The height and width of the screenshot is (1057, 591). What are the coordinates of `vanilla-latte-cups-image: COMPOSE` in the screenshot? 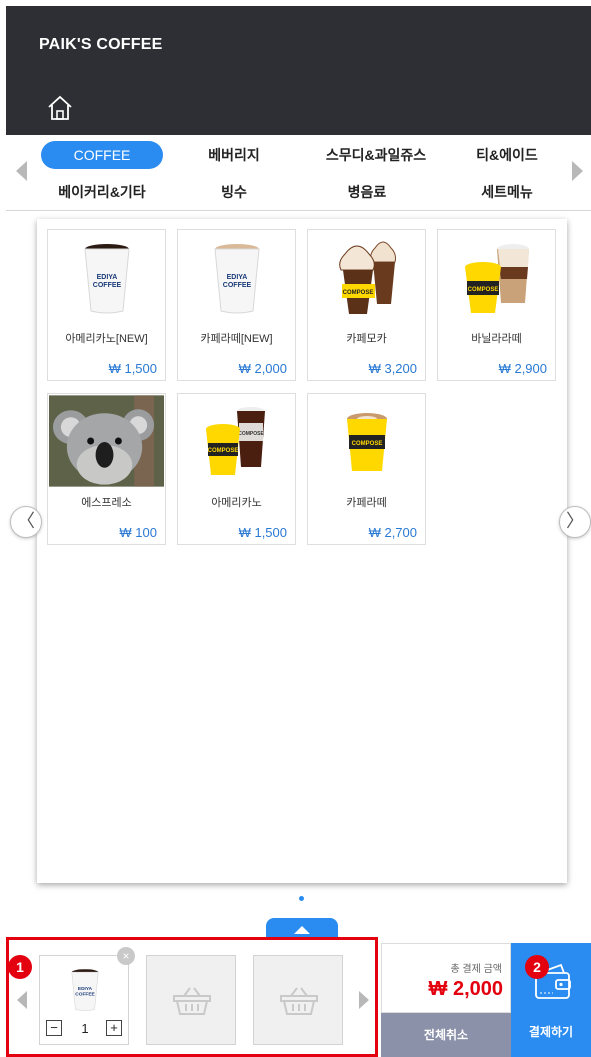 It's located at (496, 277).